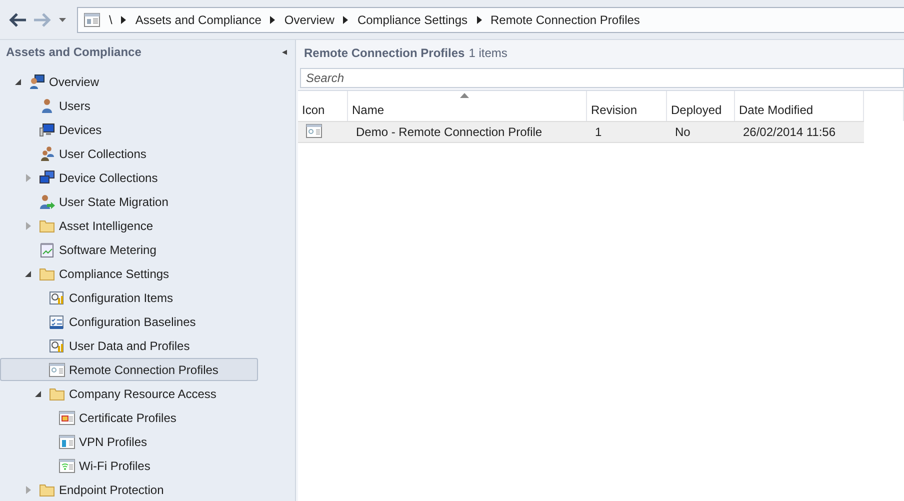 The image size is (904, 501). Describe the element at coordinates (79, 465) in the screenshot. I see `tree-item: Wi-Fi Profiles` at that location.